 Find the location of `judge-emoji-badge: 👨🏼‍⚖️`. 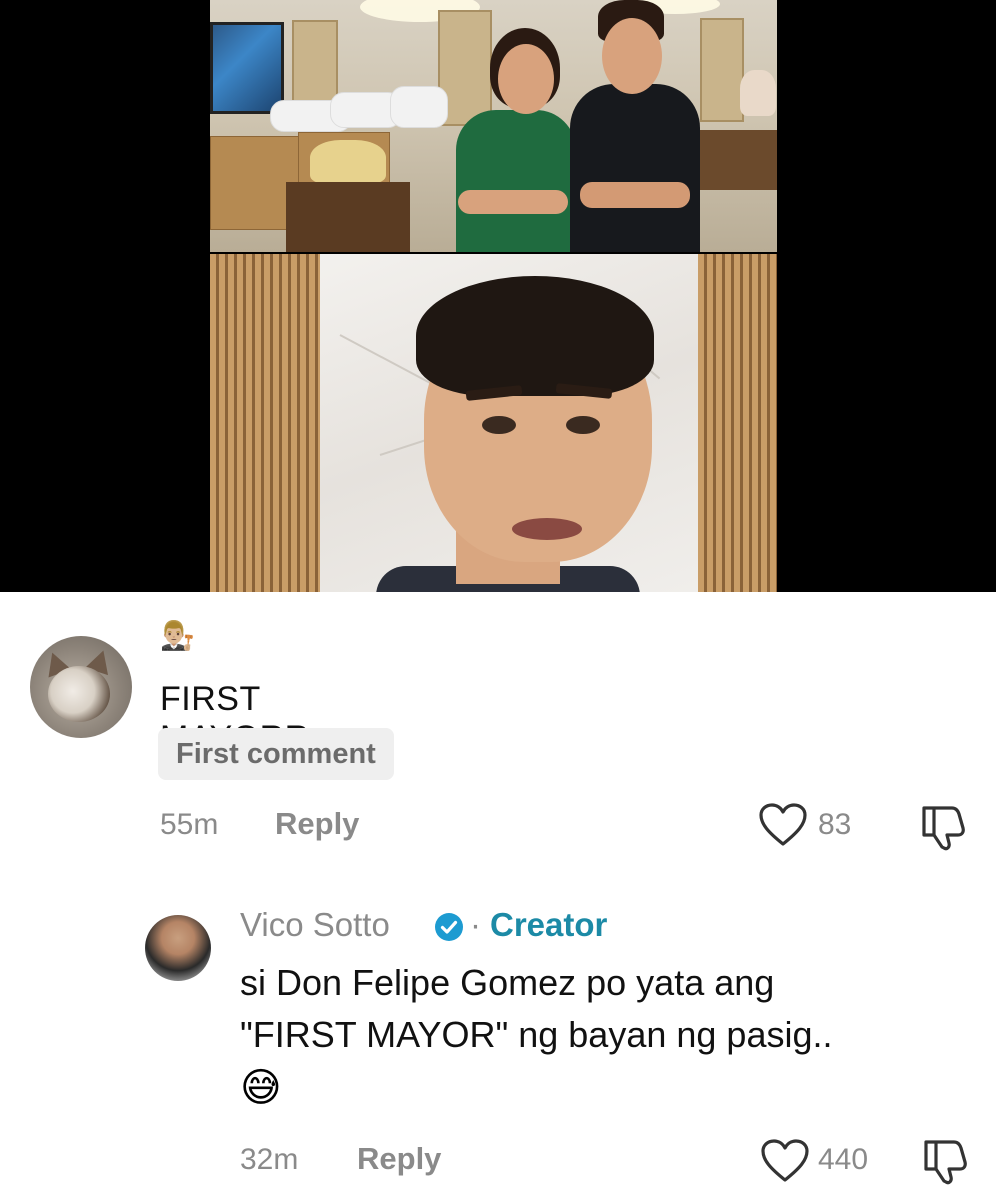

judge-emoji-badge: 👨🏼‍⚖️ is located at coordinates (177, 635).